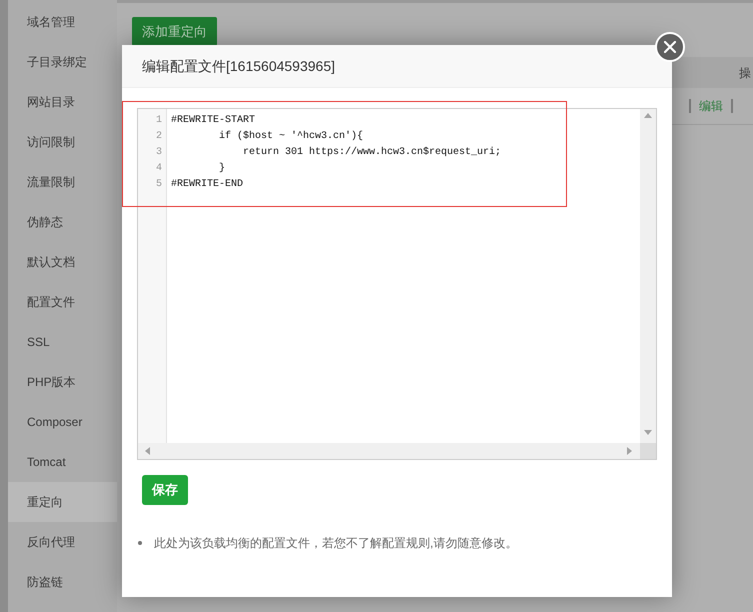  I want to click on code-line: #REWRITE-END, so click(207, 185).